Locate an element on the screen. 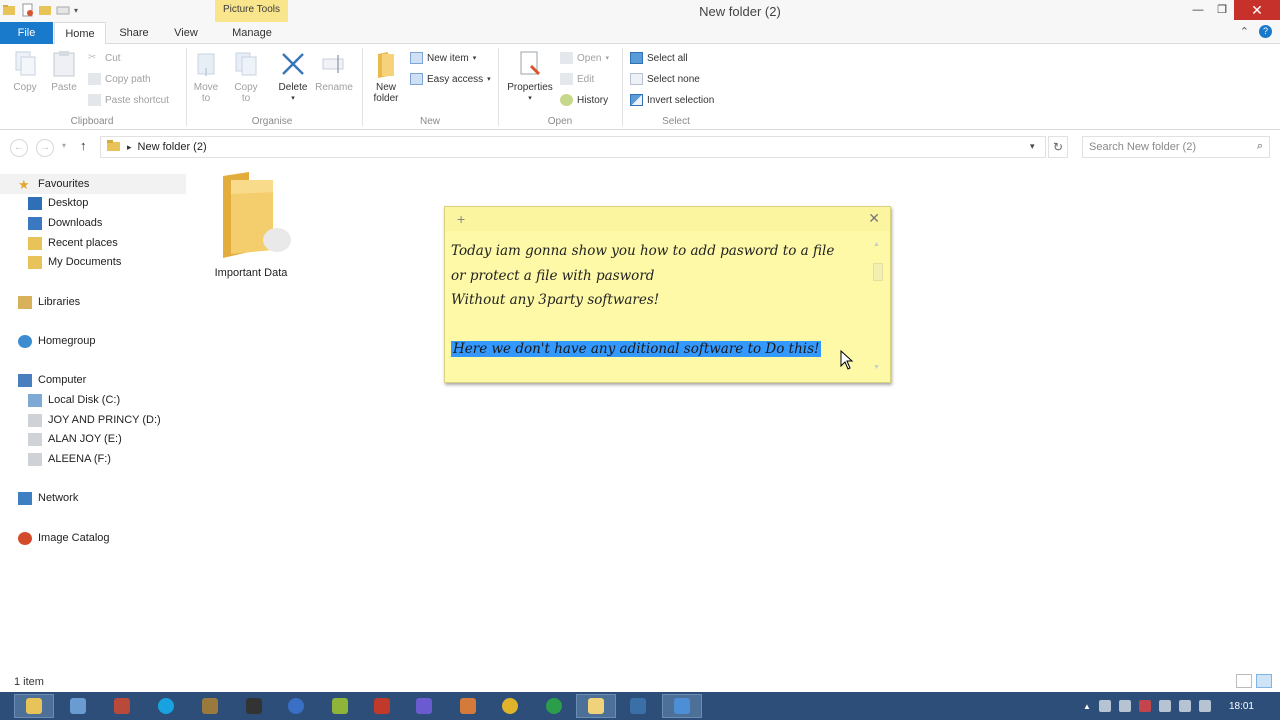  properties-button: Properties ▾ is located at coordinates (530, 77).